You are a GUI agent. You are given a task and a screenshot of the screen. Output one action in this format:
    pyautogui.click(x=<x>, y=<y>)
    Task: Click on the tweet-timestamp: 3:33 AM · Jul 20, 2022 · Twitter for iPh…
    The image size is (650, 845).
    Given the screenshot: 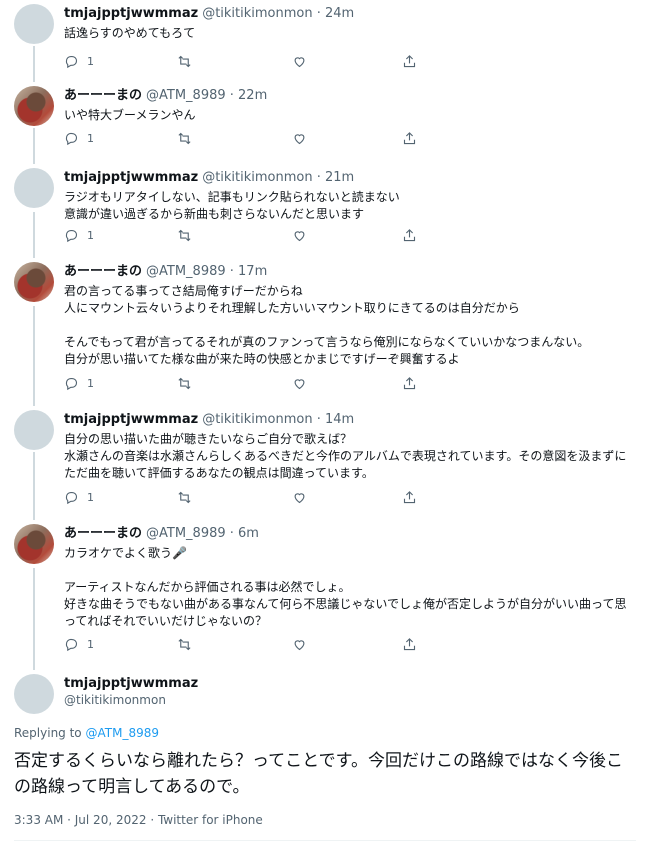 What is the action you would take?
    pyautogui.click(x=138, y=820)
    